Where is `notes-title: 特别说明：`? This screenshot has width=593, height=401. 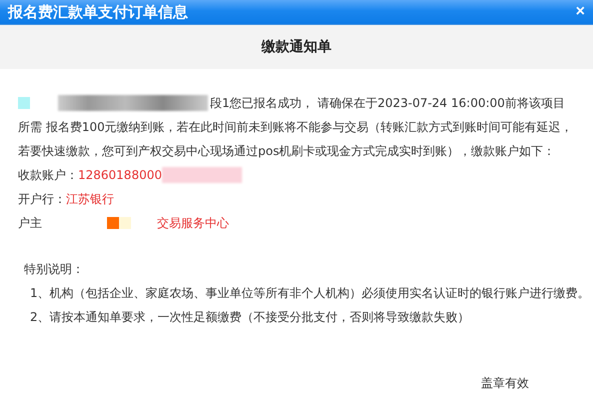
notes-title: 特别说明： is located at coordinates (54, 269).